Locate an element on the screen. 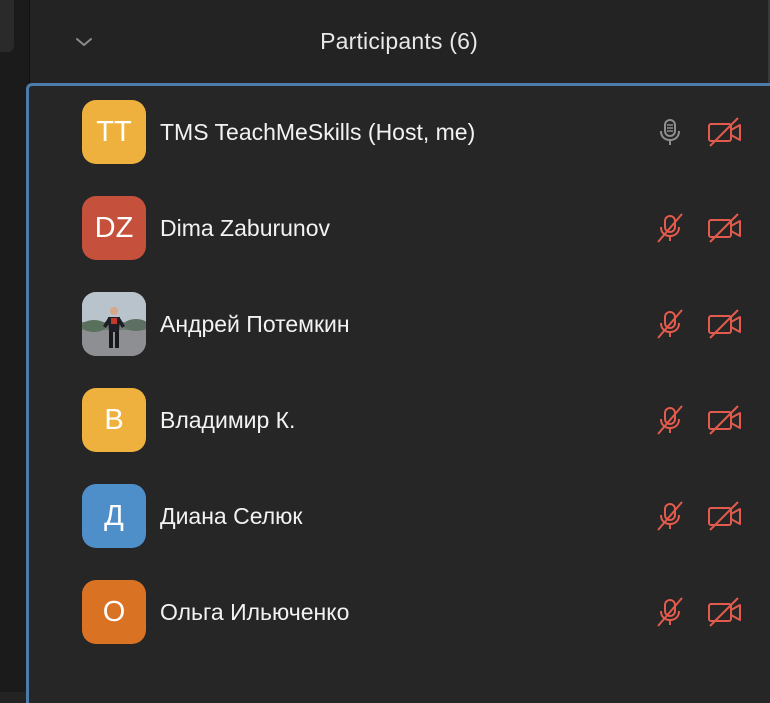 The width and height of the screenshot is (770, 703). panel-title: Participants (6) is located at coordinates (399, 41).